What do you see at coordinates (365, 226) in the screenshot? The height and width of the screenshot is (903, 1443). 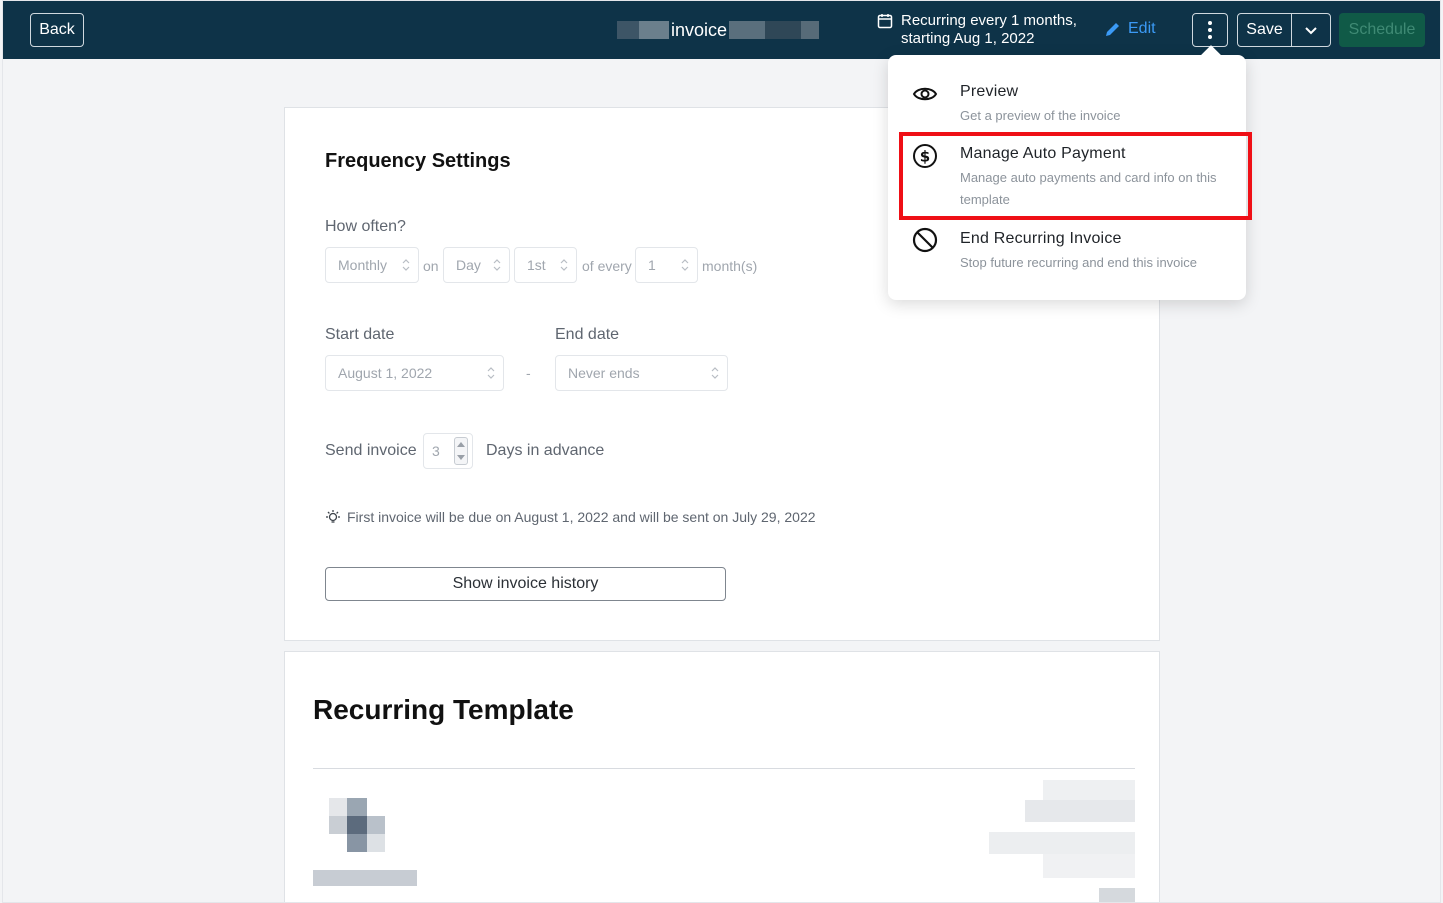 I see `how-often-label: How often?` at bounding box center [365, 226].